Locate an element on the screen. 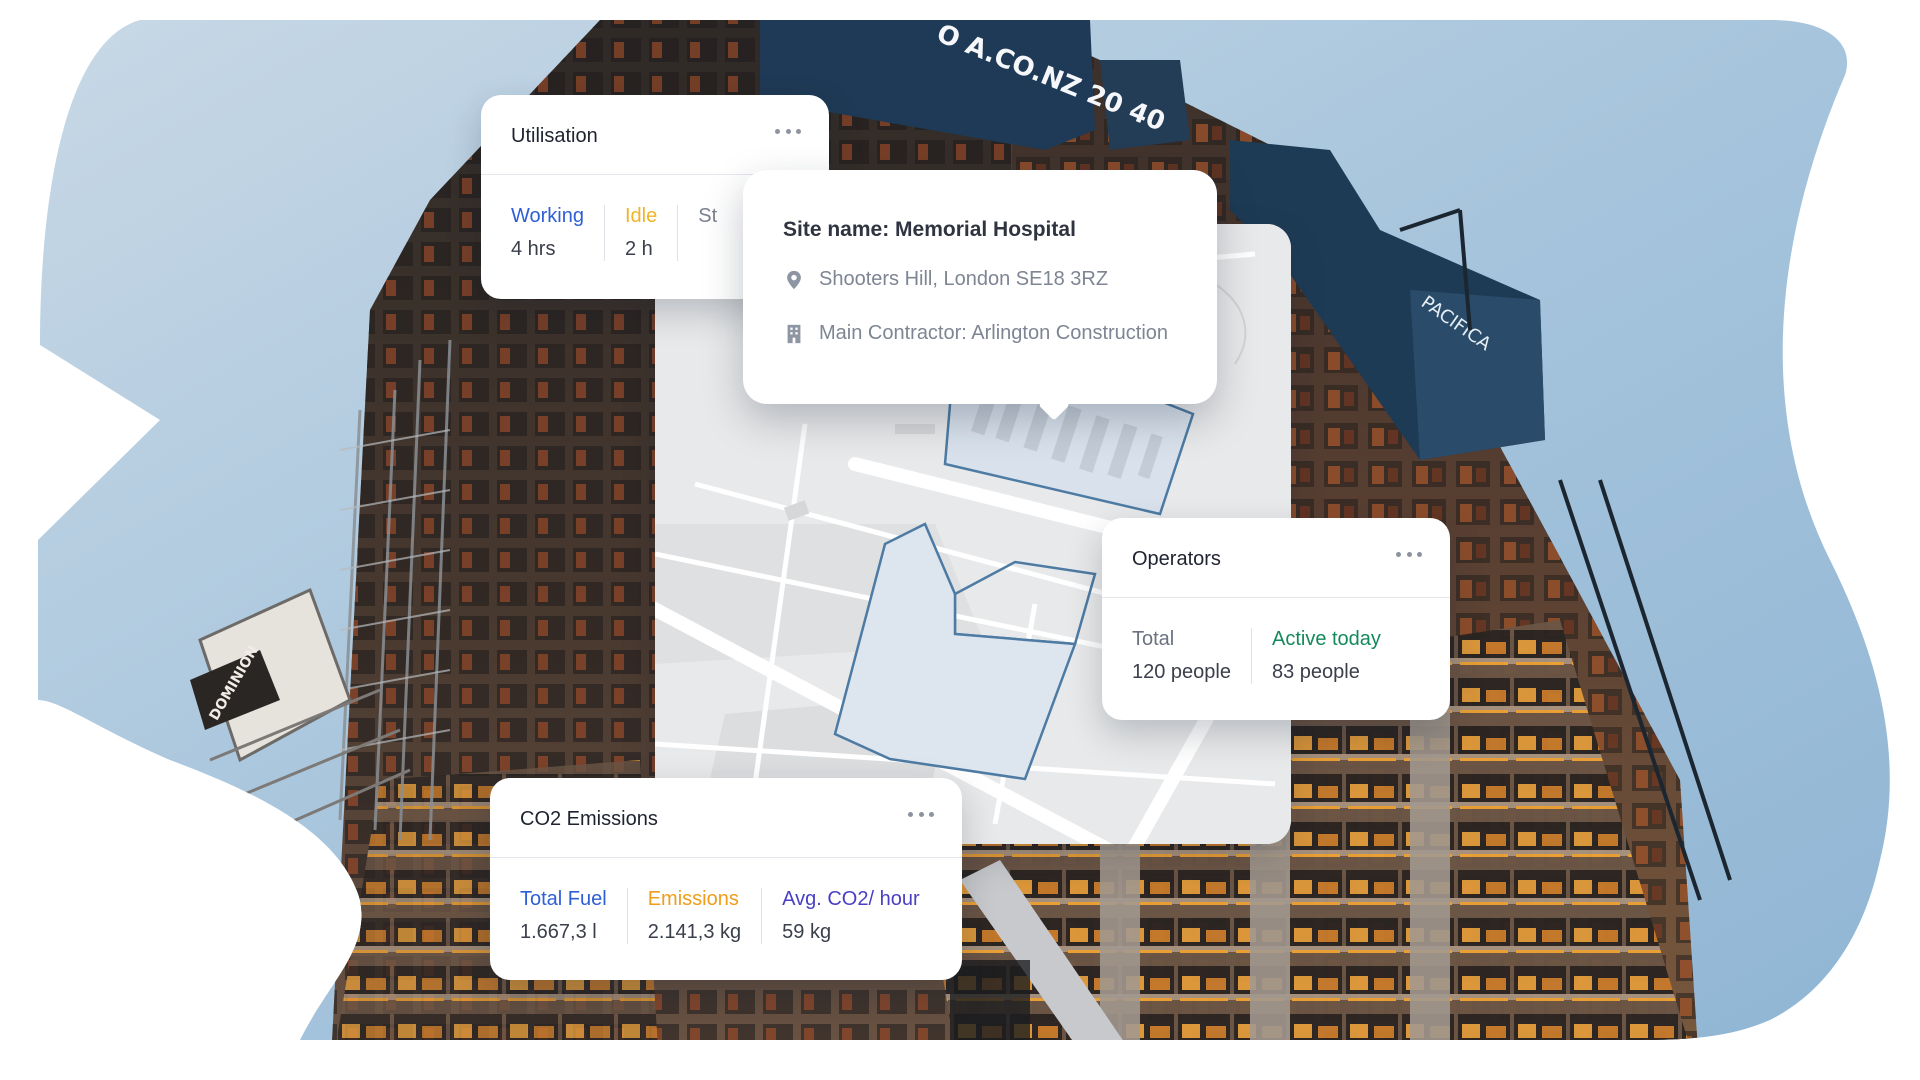 Image resolution: width=1920 pixels, height=1080 pixels. metric-active-today: Active today 83 people is located at coordinates (1325, 656).